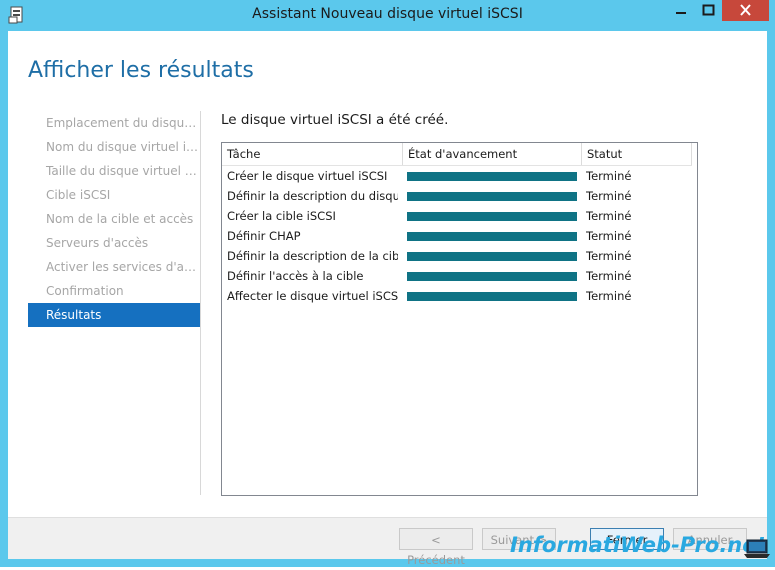 This screenshot has width=775, height=570. I want to click on table-row: Créer le disque virtuel iSCSI Terminé, so click(457, 176).